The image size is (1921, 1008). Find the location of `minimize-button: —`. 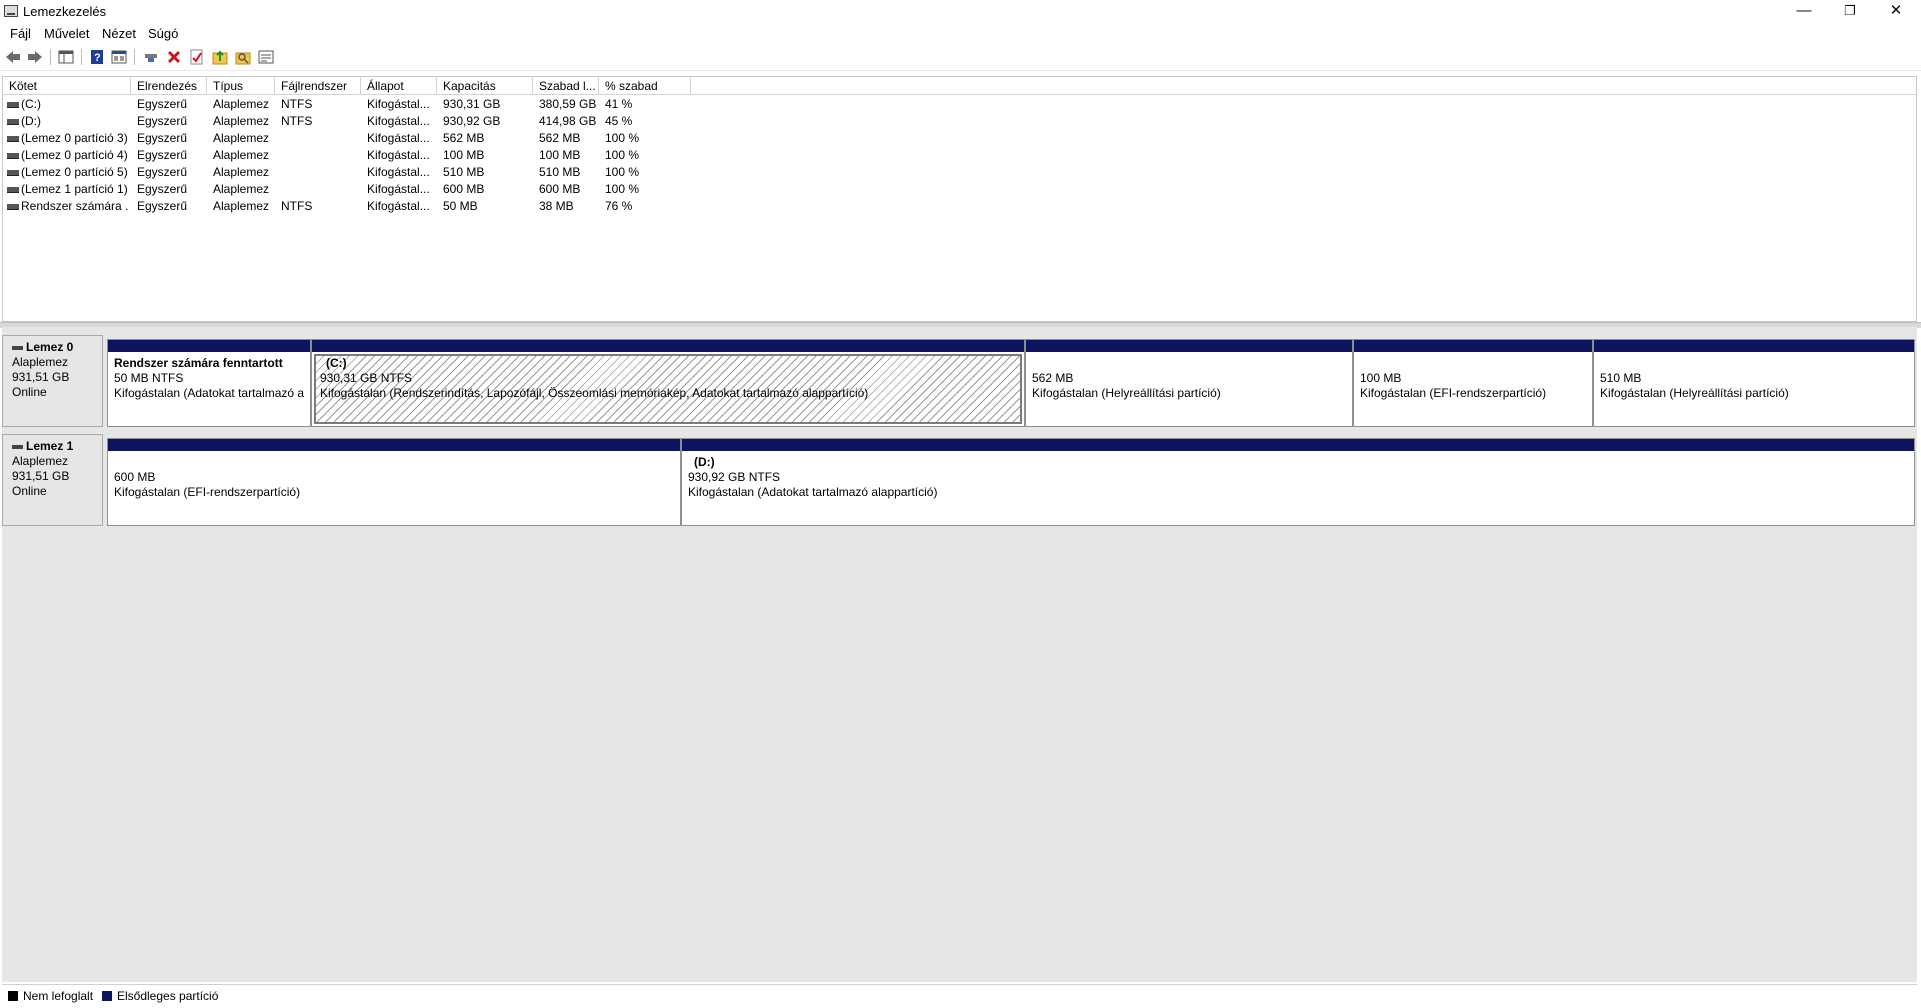

minimize-button: — is located at coordinates (1804, 12).